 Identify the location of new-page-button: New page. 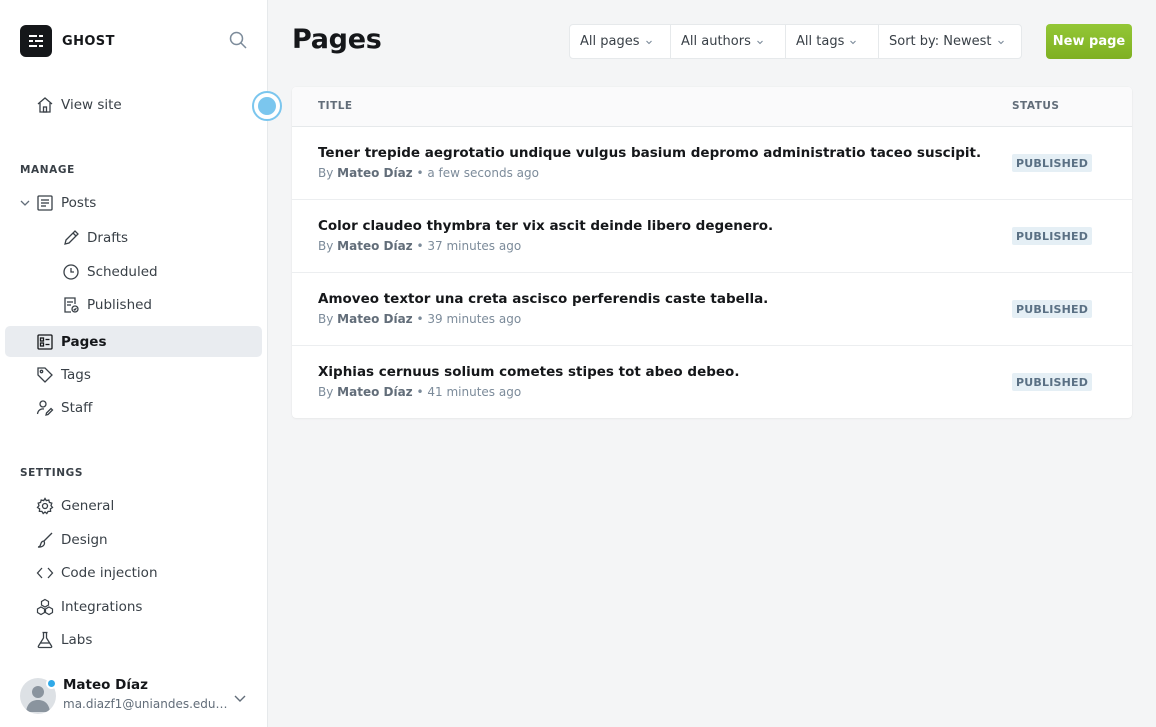
(1089, 41).